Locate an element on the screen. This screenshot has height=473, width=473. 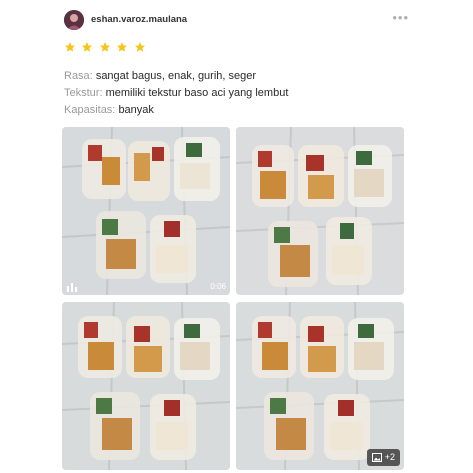
review-photo: +2 is located at coordinates (320, 386).